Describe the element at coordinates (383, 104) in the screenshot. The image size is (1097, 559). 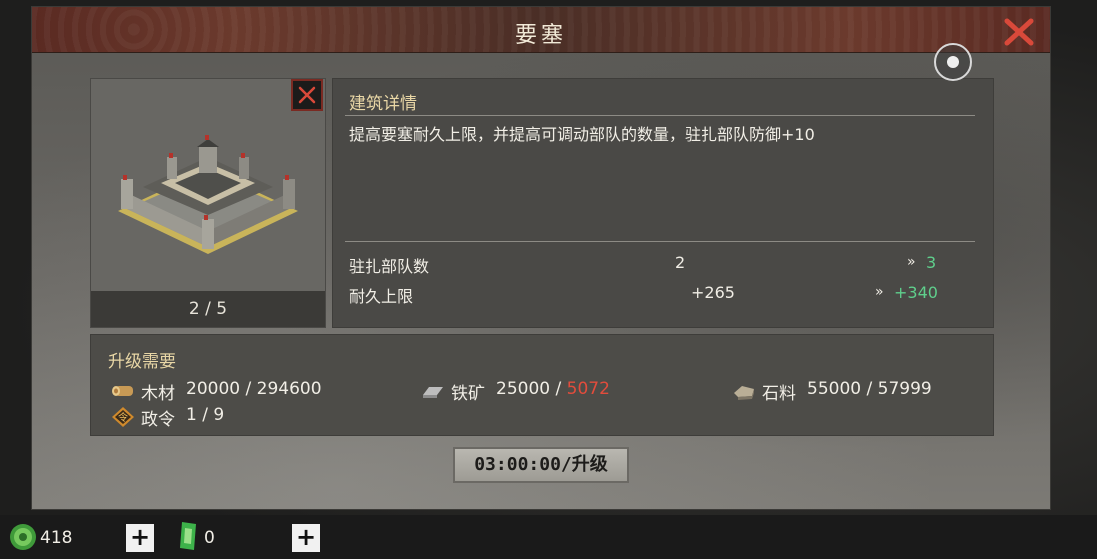
I see `details-heading: 建筑详情` at that location.